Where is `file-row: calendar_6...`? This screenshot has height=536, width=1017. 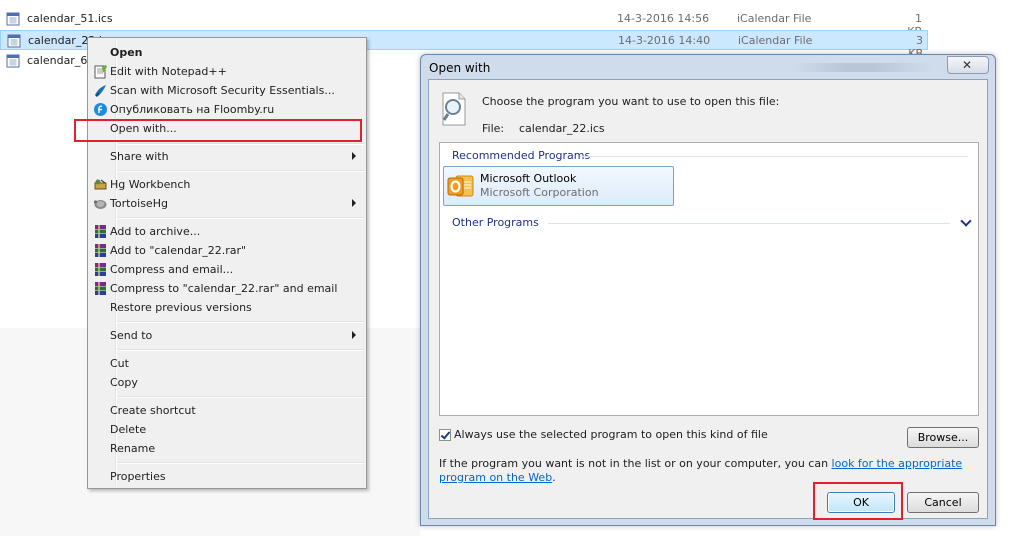 file-row: calendar_6... is located at coordinates (49, 61).